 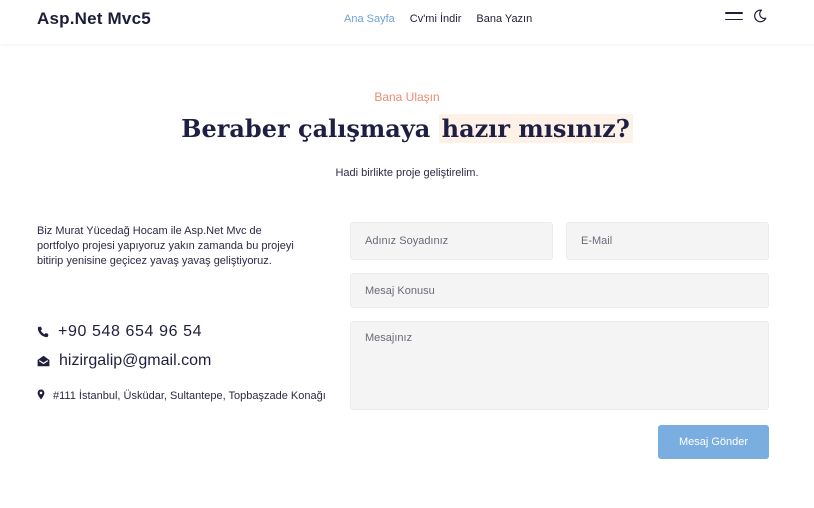 I want to click on menu-icon, so click(x=734, y=16).